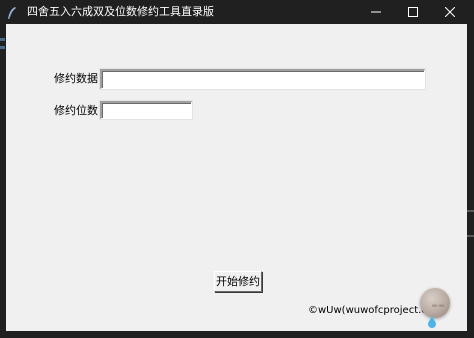  What do you see at coordinates (146, 110) in the screenshot?
I see `digits-input` at bounding box center [146, 110].